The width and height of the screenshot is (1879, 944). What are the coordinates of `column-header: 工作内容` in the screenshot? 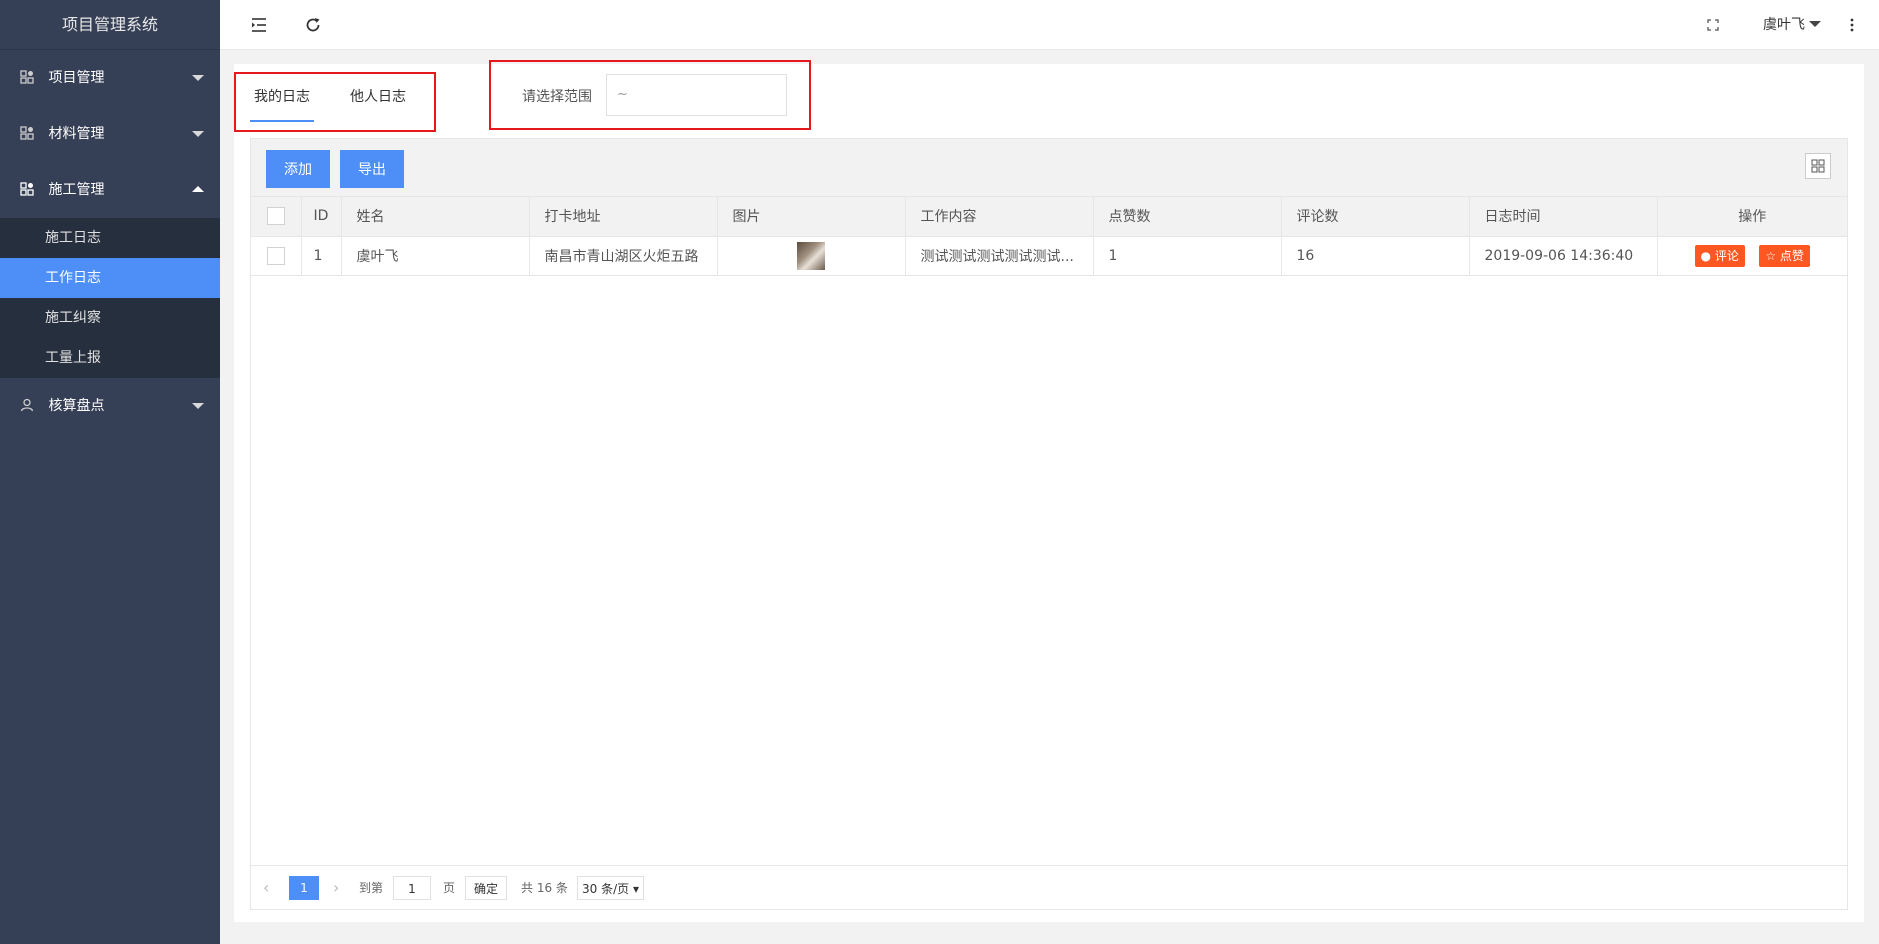 It's located at (999, 217).